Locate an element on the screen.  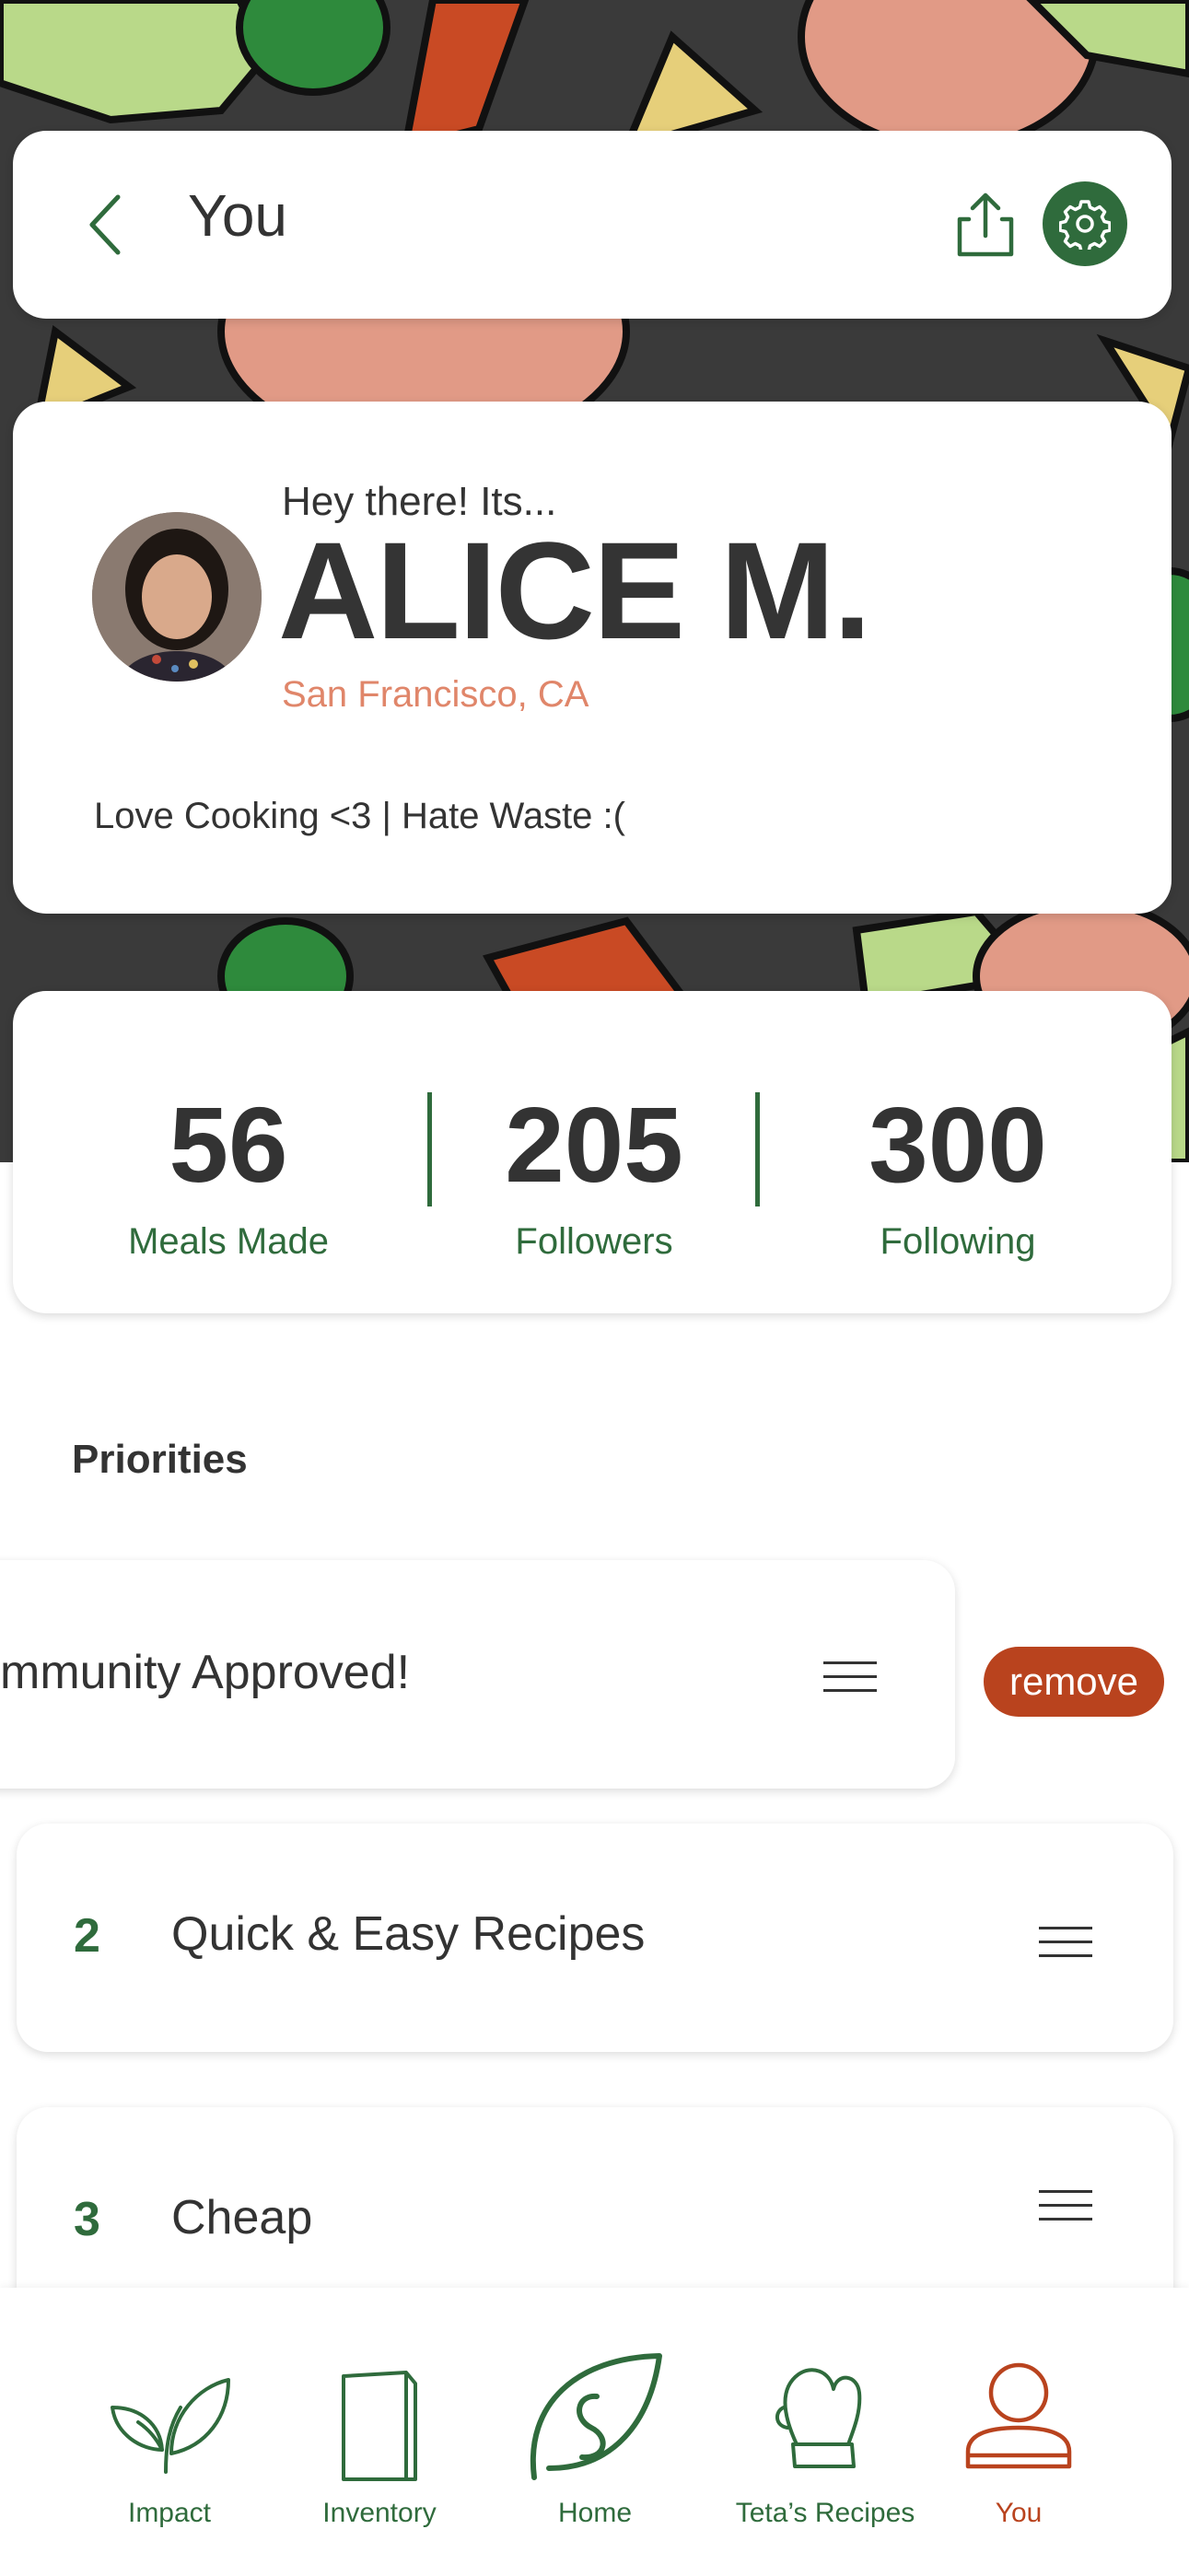
share-icon is located at coordinates (986, 224).